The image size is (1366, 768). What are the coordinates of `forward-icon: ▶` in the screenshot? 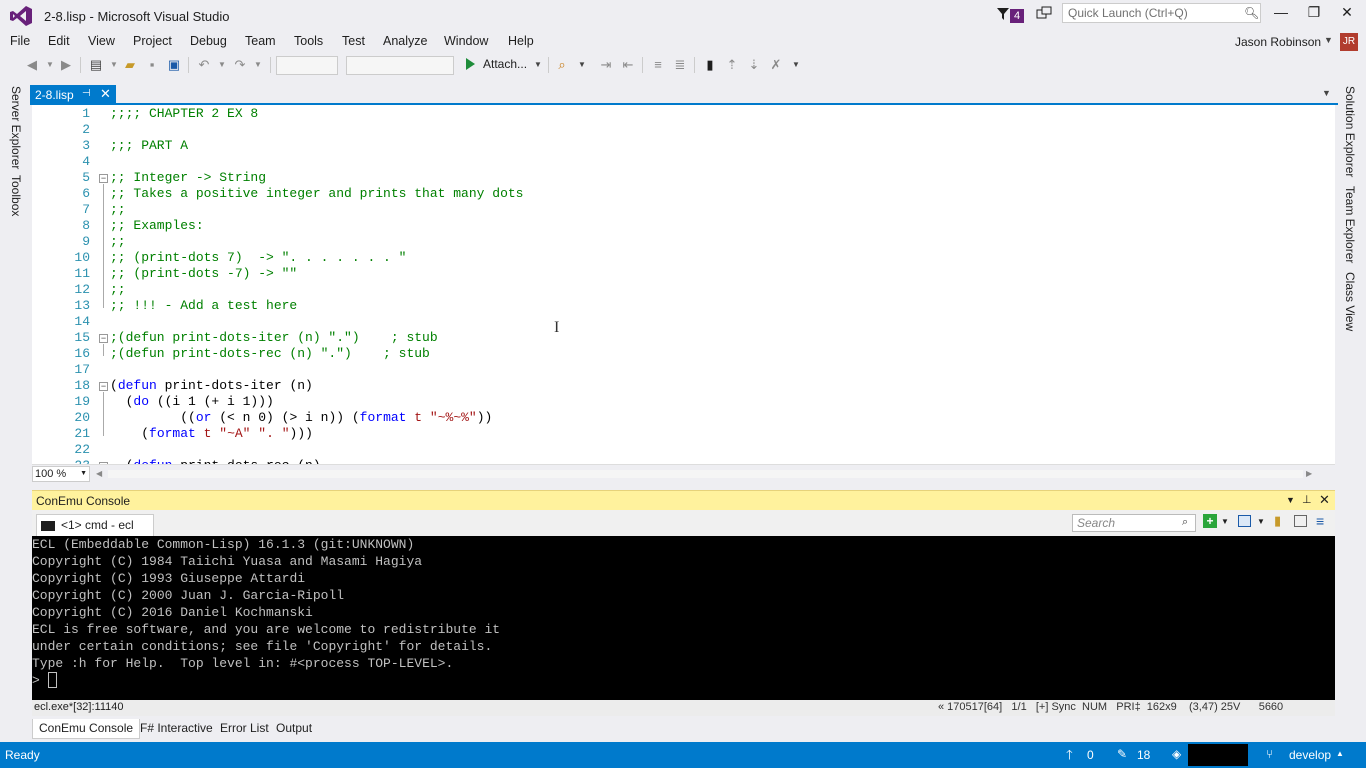 It's located at (66, 65).